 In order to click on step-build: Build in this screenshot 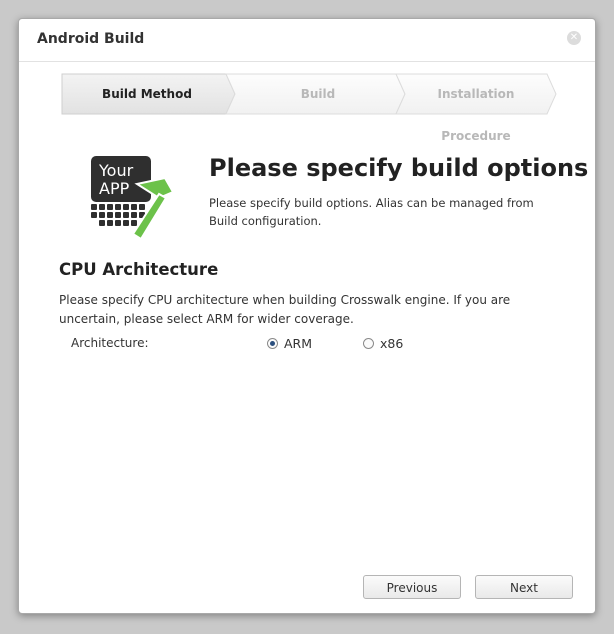, I will do `click(318, 94)`.